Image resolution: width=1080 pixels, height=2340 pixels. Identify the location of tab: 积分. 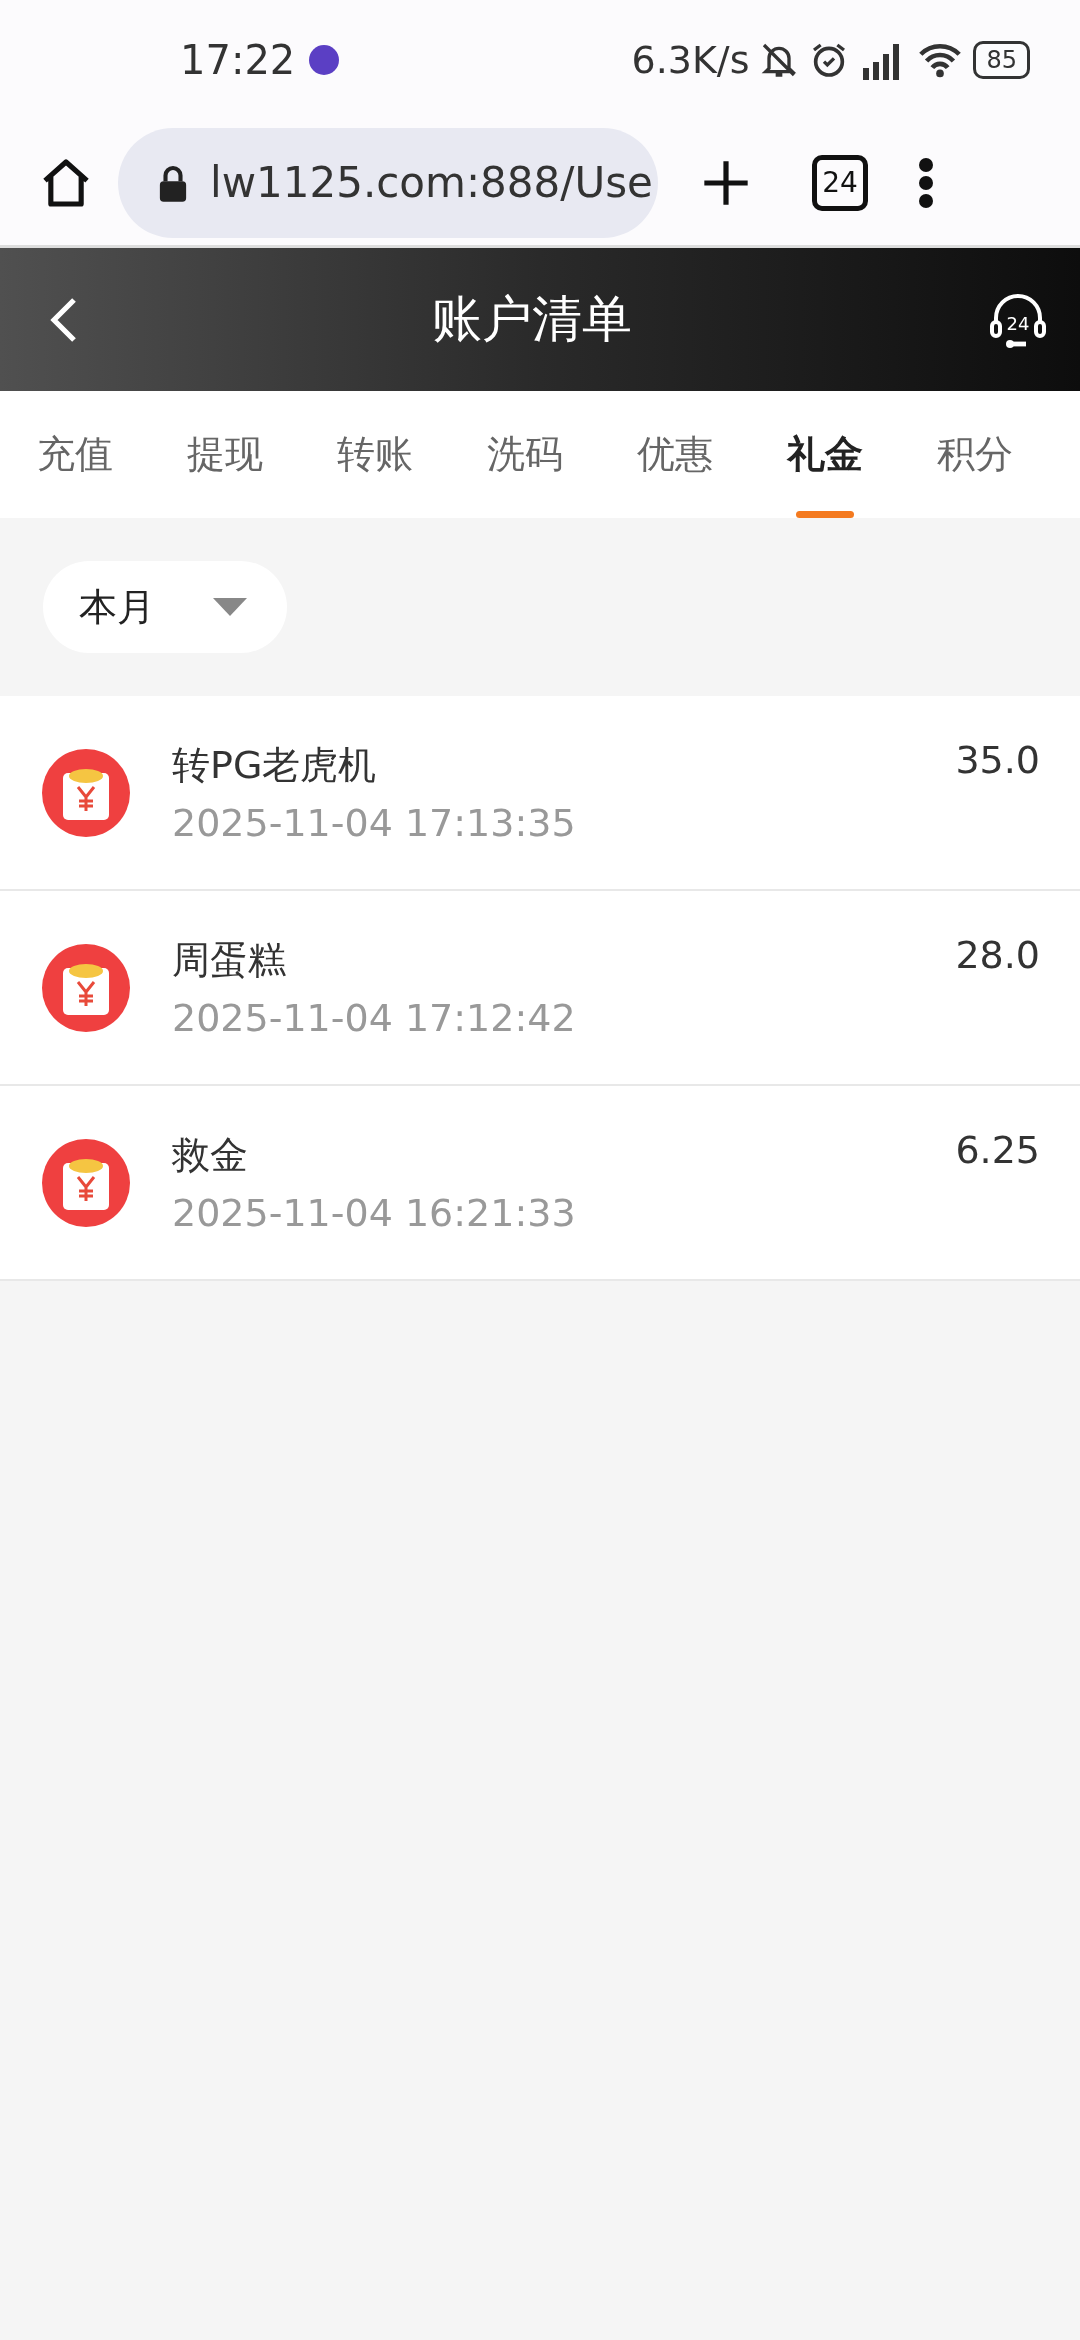
(975, 454).